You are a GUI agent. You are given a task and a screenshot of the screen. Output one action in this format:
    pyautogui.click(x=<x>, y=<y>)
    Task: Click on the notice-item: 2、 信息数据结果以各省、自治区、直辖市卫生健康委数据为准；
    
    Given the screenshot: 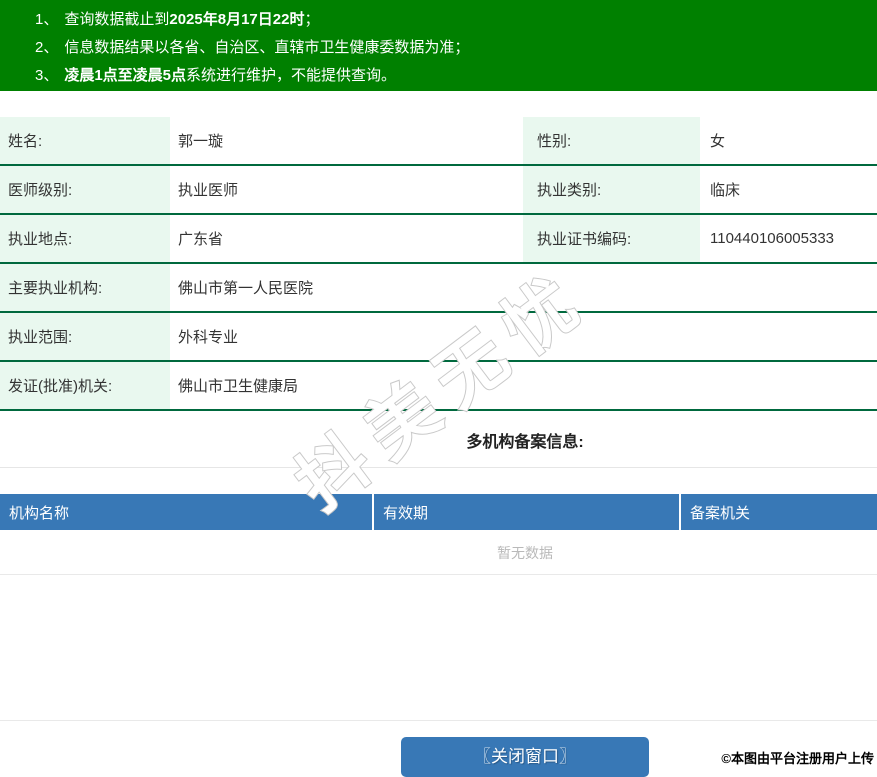 What is the action you would take?
    pyautogui.click(x=456, y=48)
    